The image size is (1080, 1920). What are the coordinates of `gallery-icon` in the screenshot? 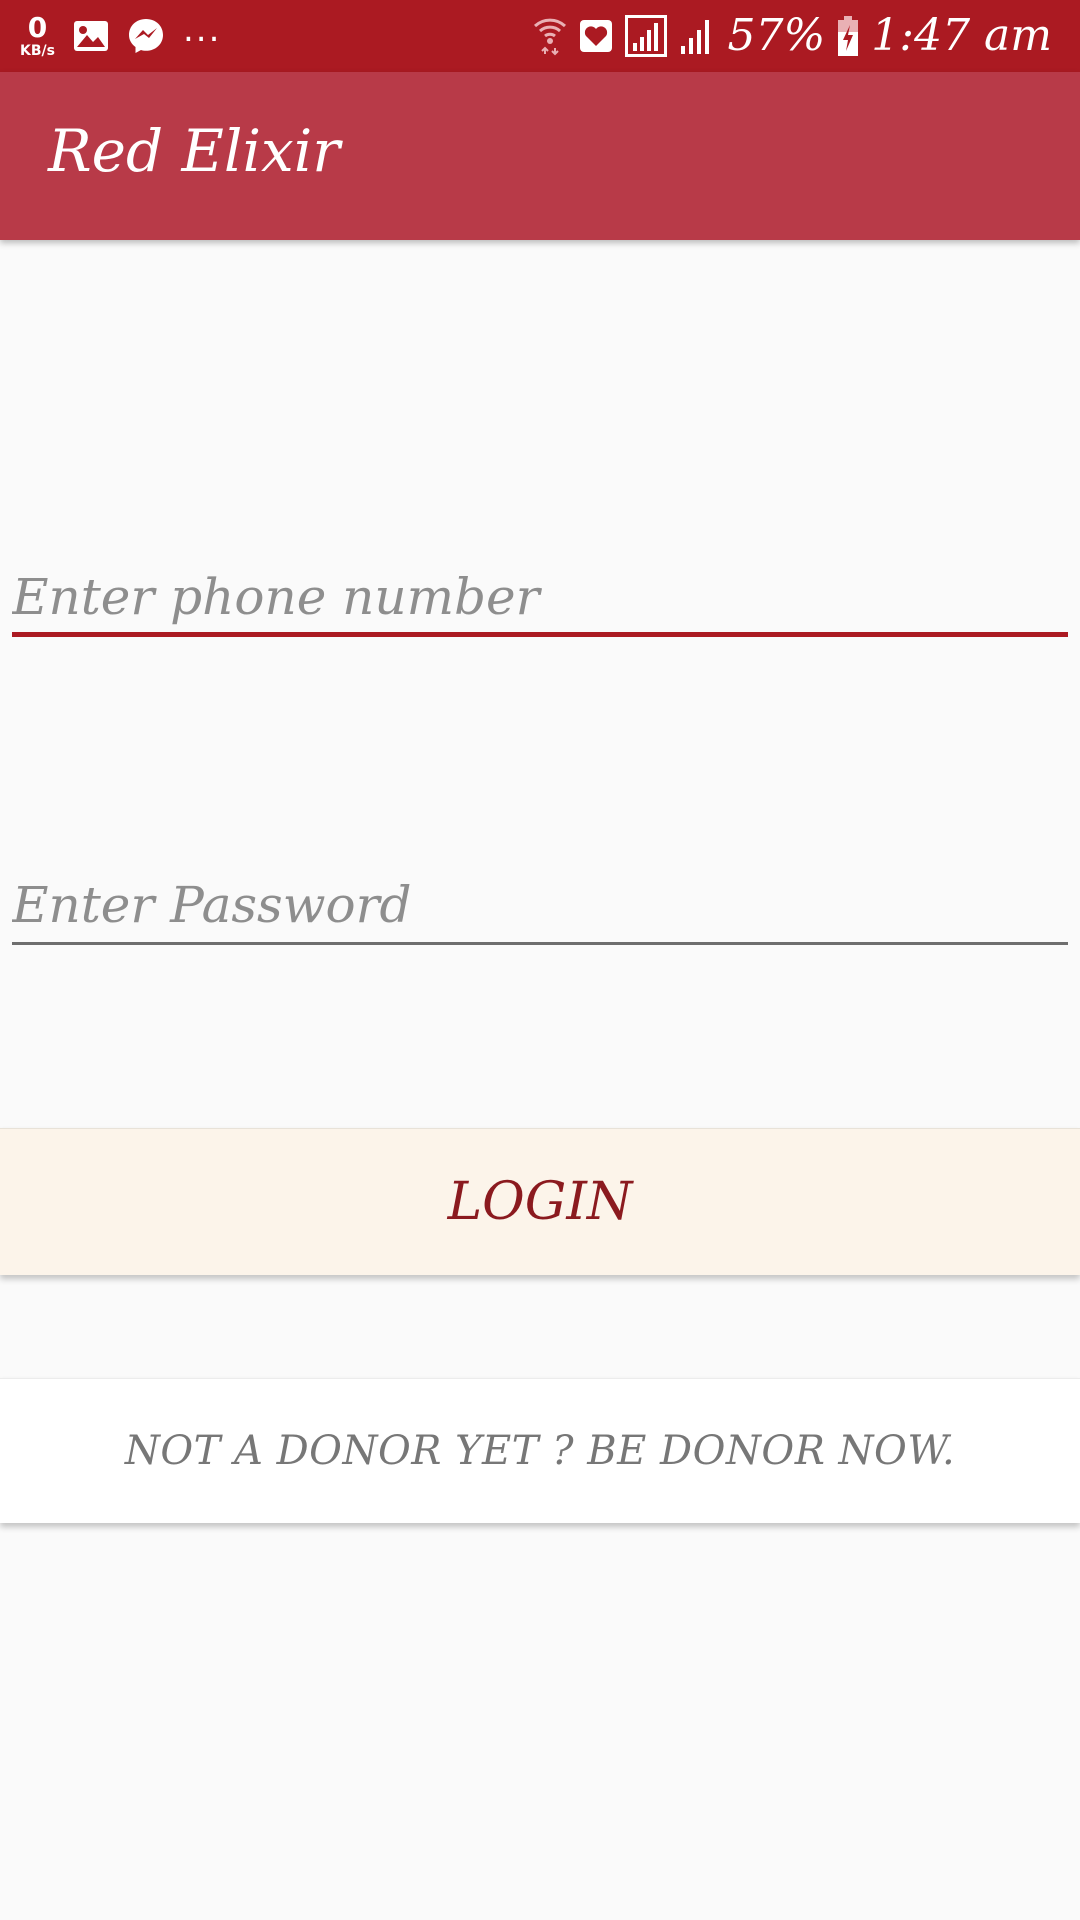 It's located at (91, 36).